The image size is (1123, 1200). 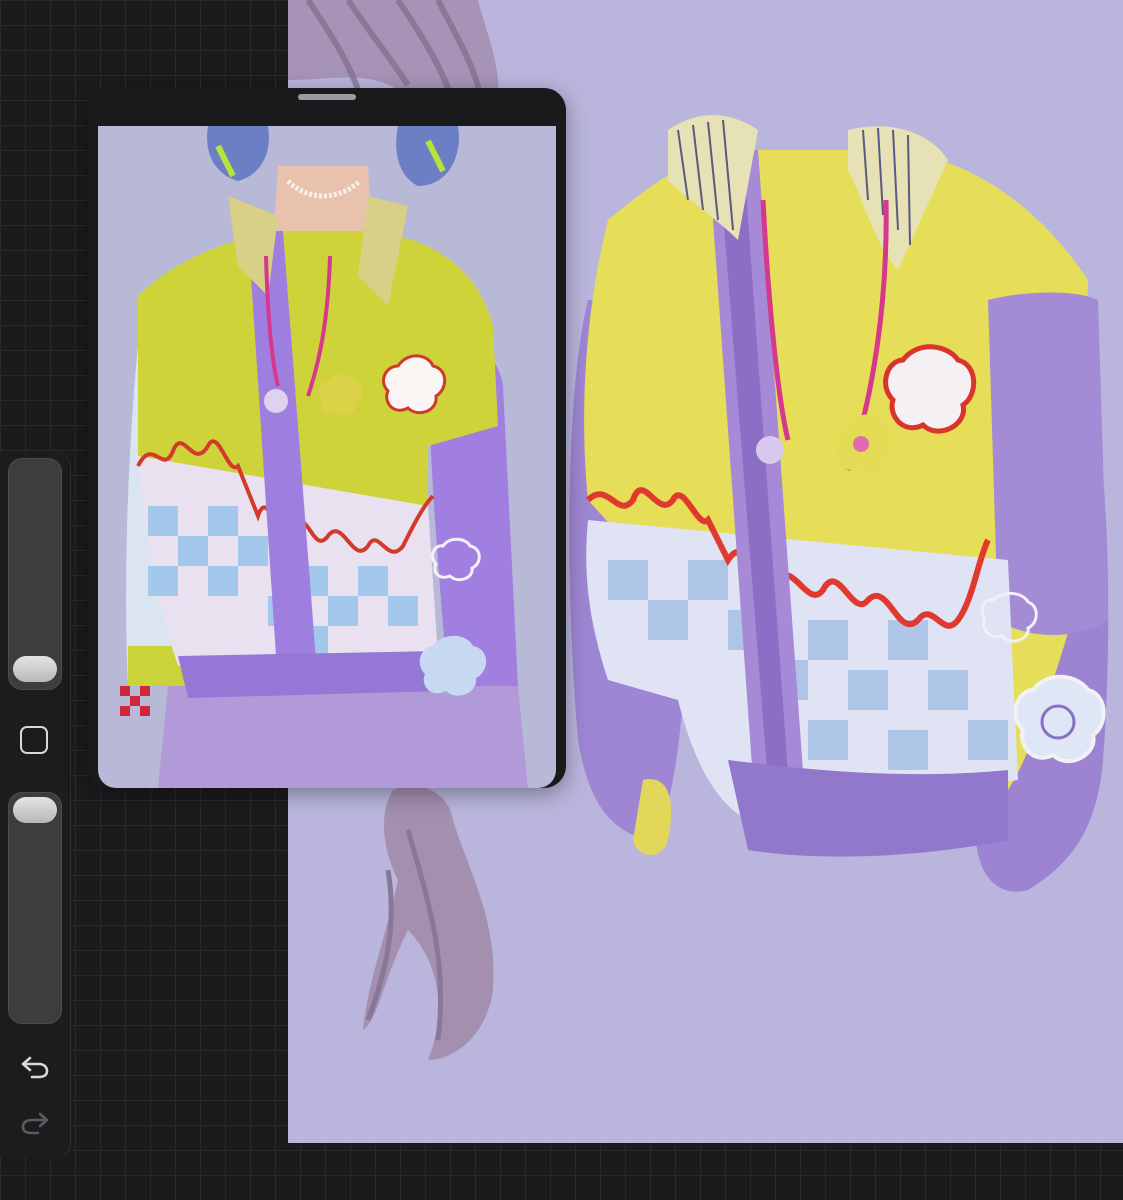 I want to click on drag-handle-icon, so click(x=327, y=97).